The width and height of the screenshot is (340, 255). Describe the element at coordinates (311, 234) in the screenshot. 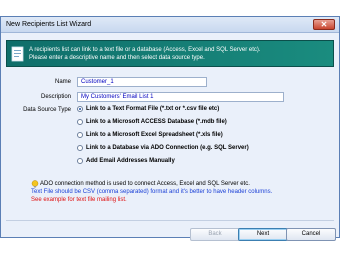

I see `cancel-button: Cancel` at that location.